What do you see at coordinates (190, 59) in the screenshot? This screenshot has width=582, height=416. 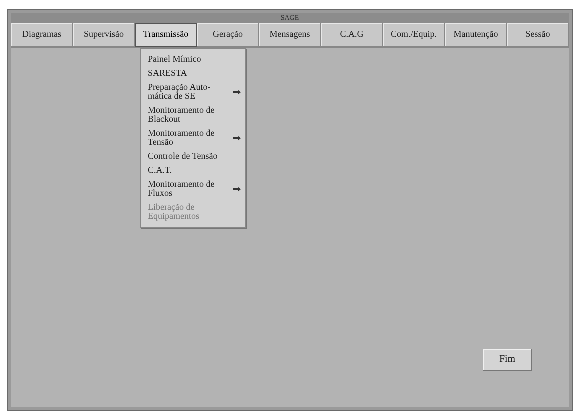 I see `menu-item: Painel Mímico` at bounding box center [190, 59].